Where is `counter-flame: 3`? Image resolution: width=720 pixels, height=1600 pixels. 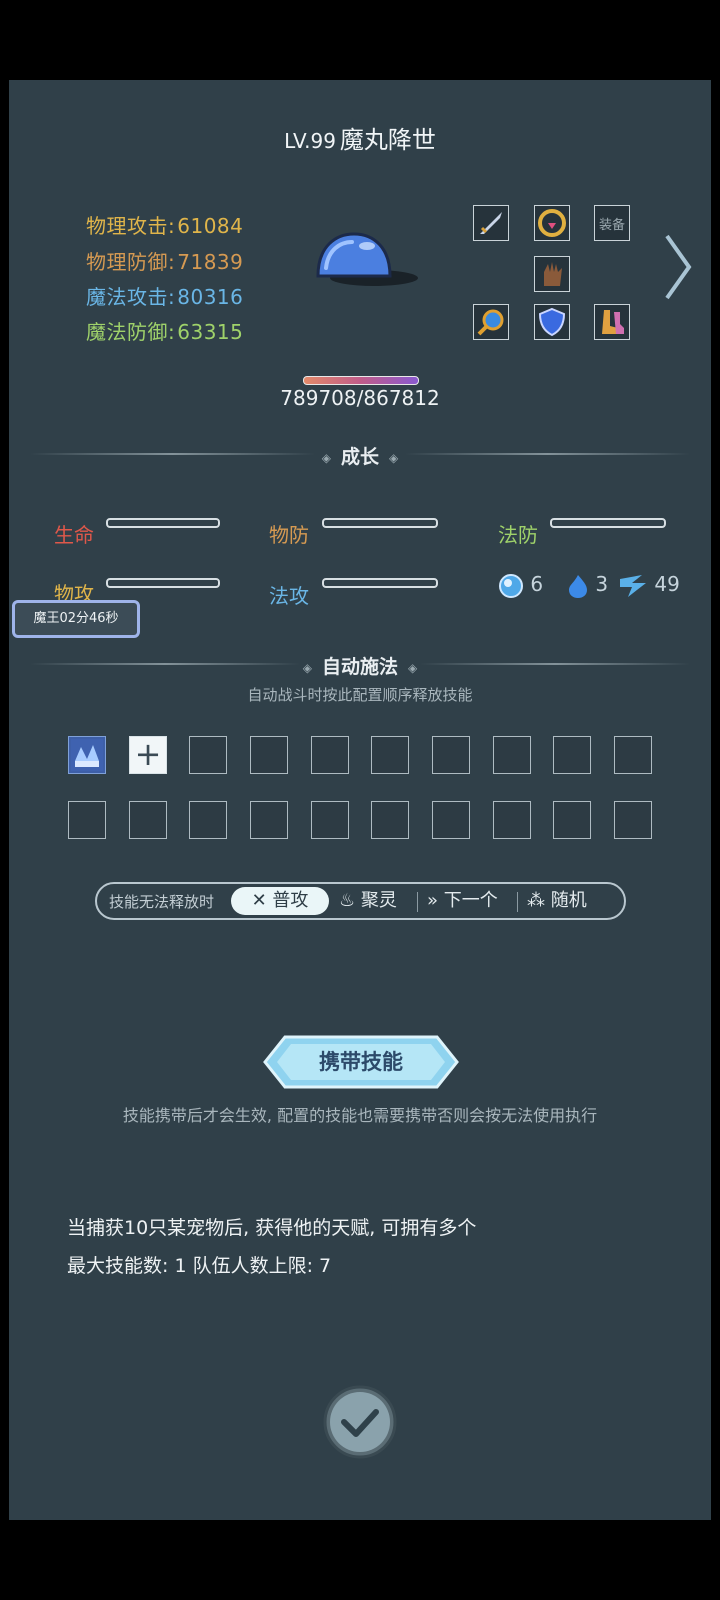 counter-flame: 3 is located at coordinates (587, 585).